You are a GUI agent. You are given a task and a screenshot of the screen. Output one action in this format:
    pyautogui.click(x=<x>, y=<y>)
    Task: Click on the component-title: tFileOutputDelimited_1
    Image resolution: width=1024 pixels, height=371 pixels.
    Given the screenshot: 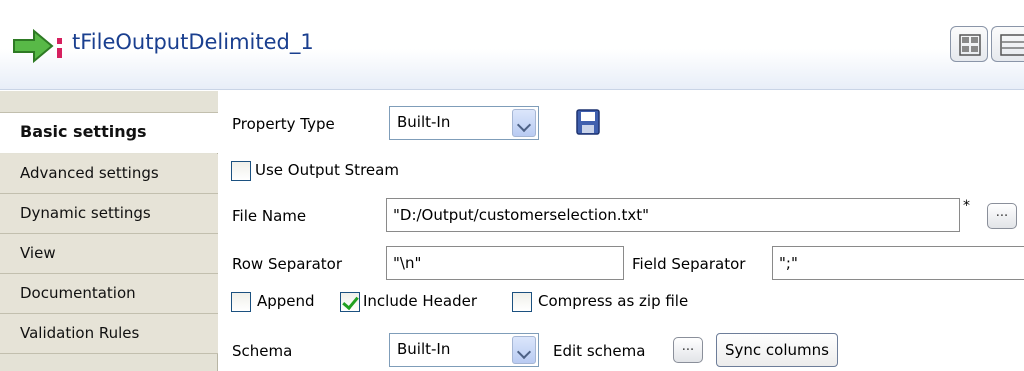 What is the action you would take?
    pyautogui.click(x=193, y=42)
    